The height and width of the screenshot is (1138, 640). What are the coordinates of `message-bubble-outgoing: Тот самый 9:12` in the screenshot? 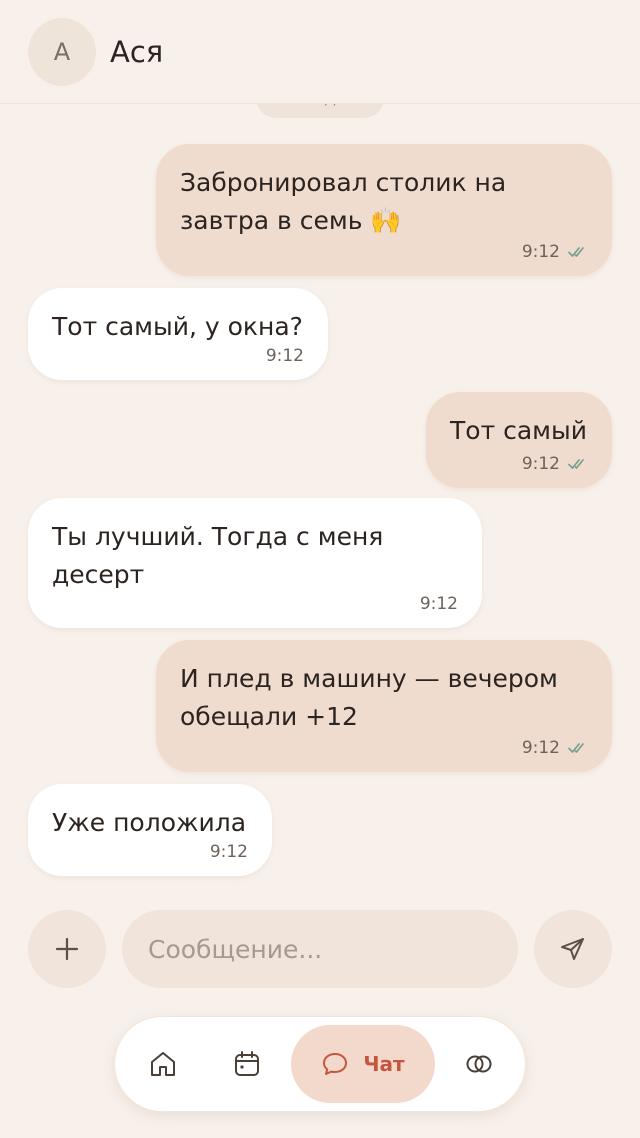 It's located at (519, 440).